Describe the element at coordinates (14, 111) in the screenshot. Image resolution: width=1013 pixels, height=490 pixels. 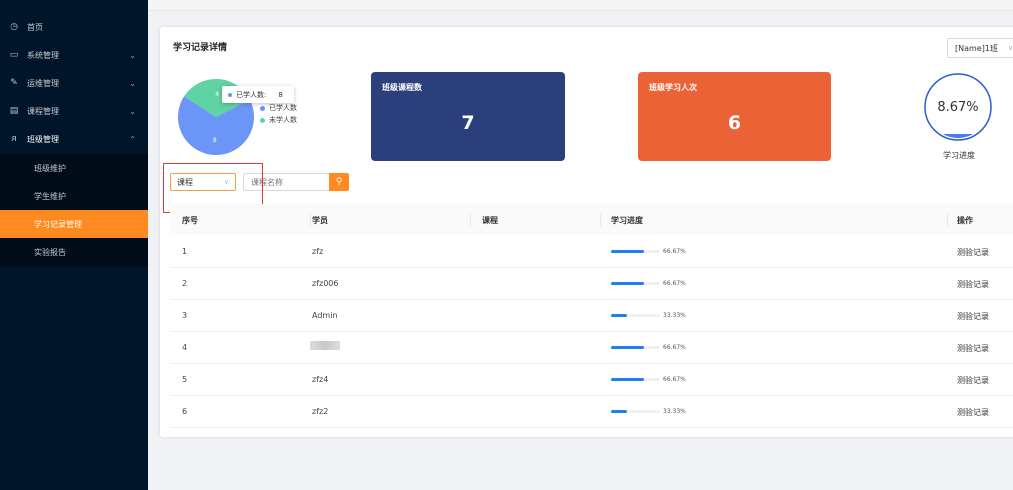
I see `book-icon: ▤` at that location.